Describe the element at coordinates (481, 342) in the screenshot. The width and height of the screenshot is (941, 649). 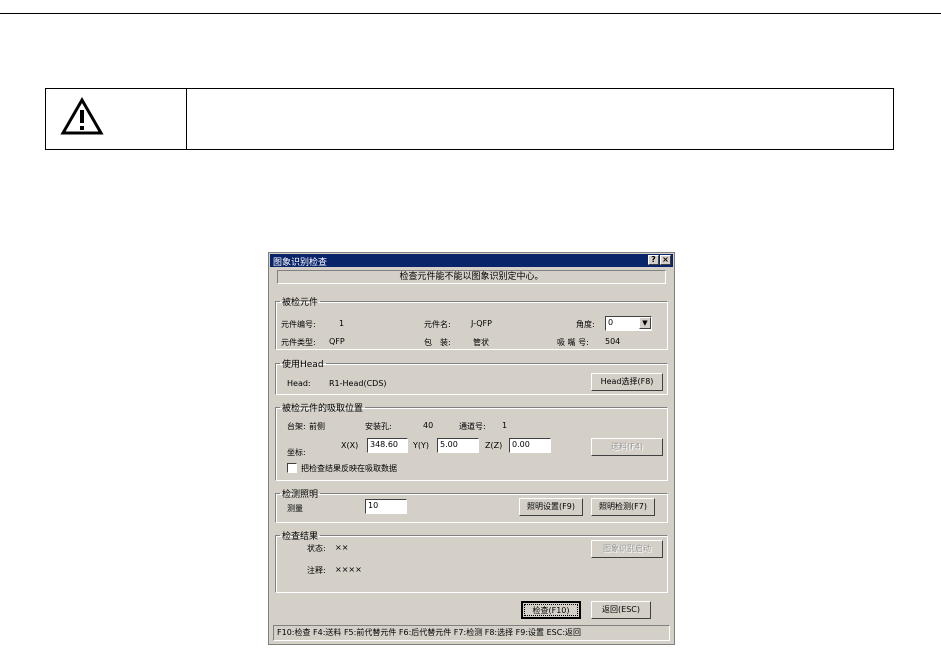
I see `package-value: 管状` at that location.